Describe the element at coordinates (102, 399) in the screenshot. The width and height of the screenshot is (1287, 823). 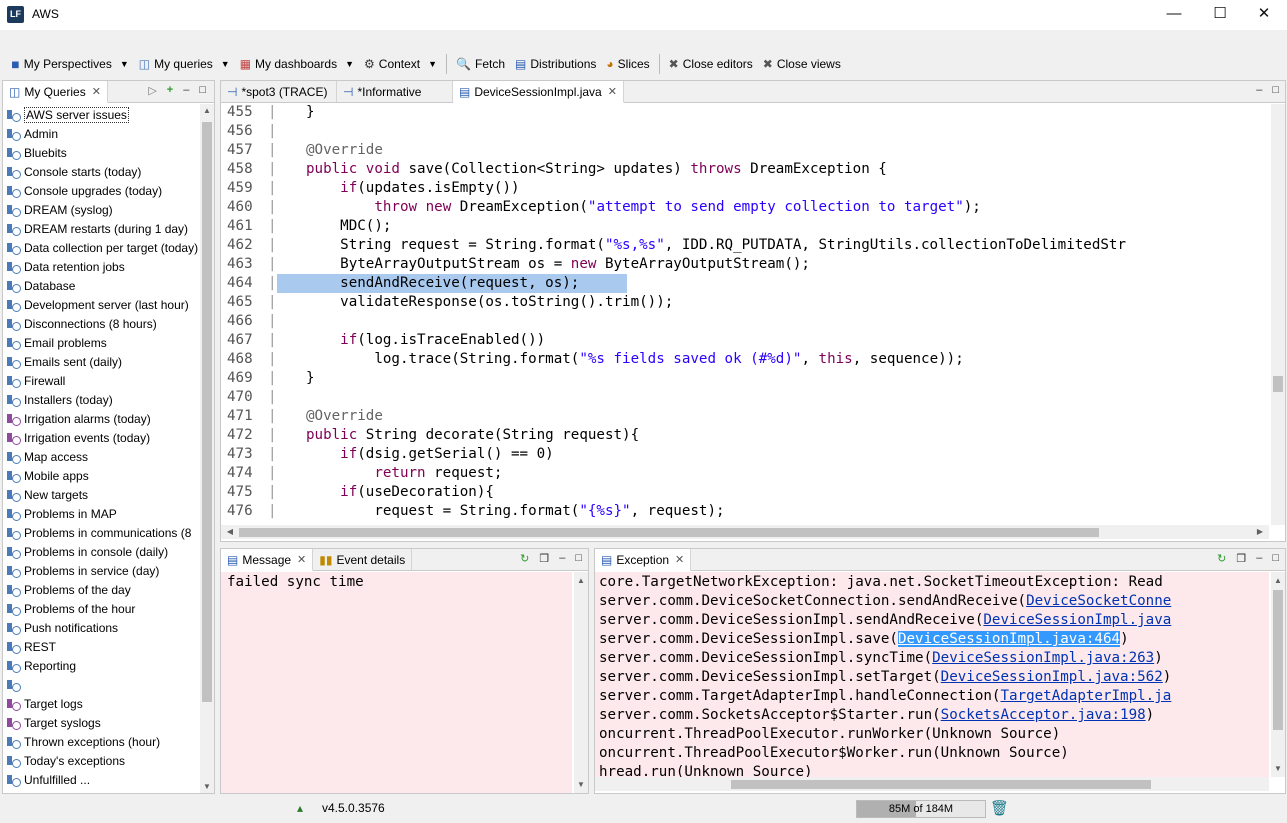
I see `query-item: Installers (today)` at that location.